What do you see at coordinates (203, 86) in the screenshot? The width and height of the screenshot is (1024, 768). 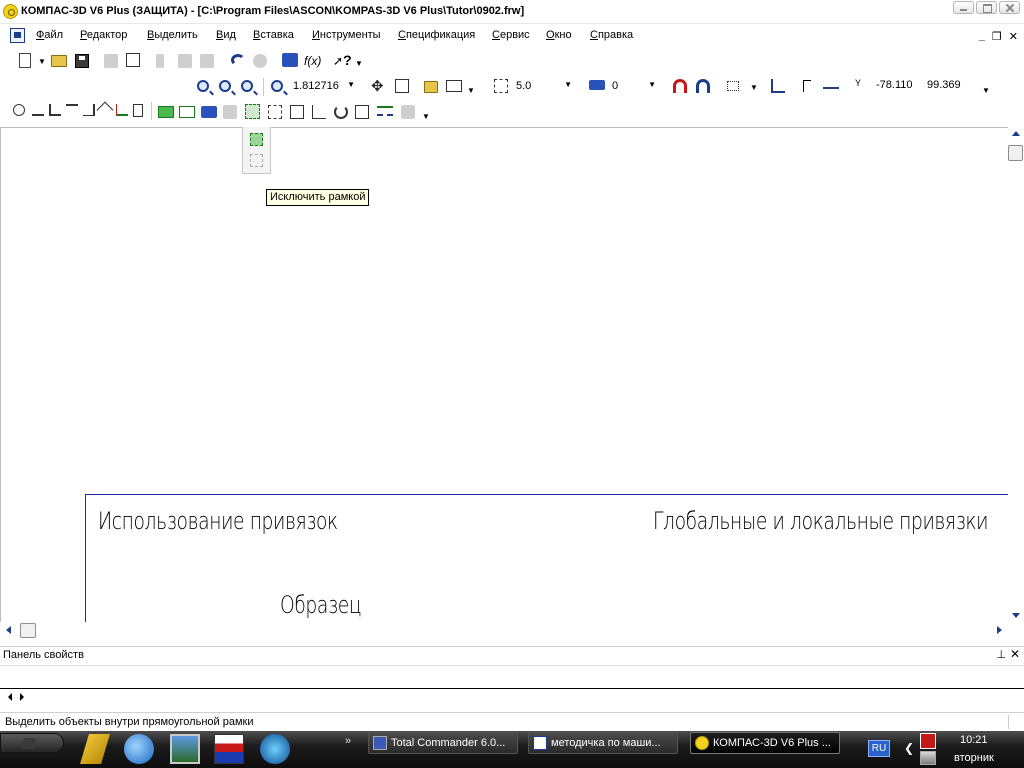 I see `zoom-window-icon` at bounding box center [203, 86].